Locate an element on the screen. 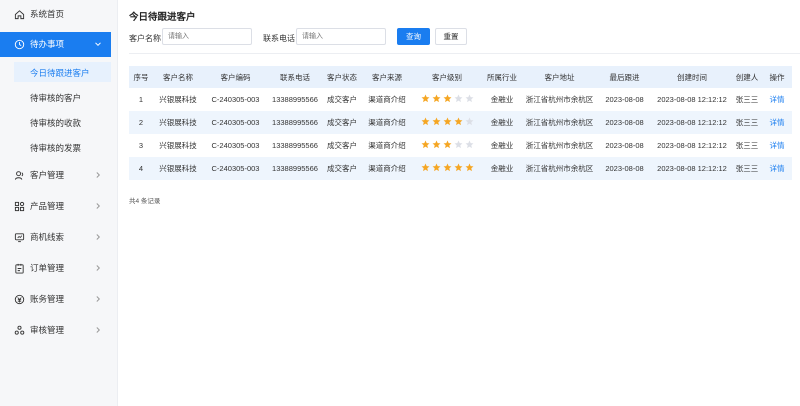 The image size is (800, 406). sidebar-item-home: 系统首页 is located at coordinates (55, 14).